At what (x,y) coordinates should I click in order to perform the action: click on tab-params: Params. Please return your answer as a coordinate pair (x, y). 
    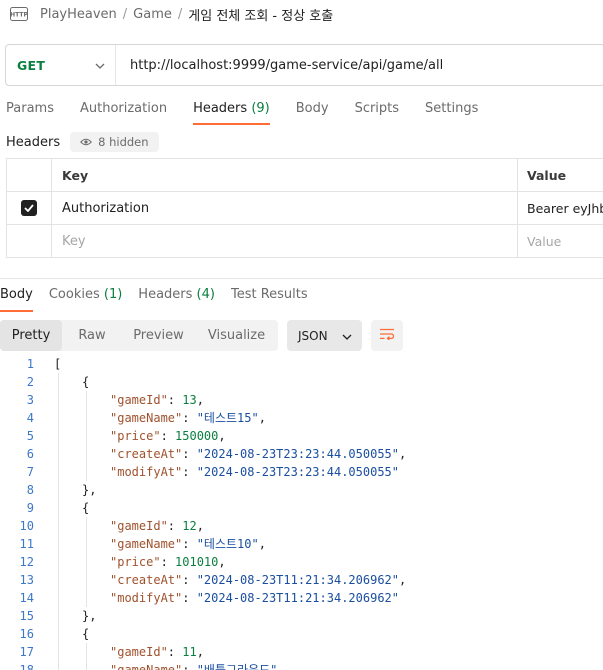
    Looking at the image, I should click on (30, 110).